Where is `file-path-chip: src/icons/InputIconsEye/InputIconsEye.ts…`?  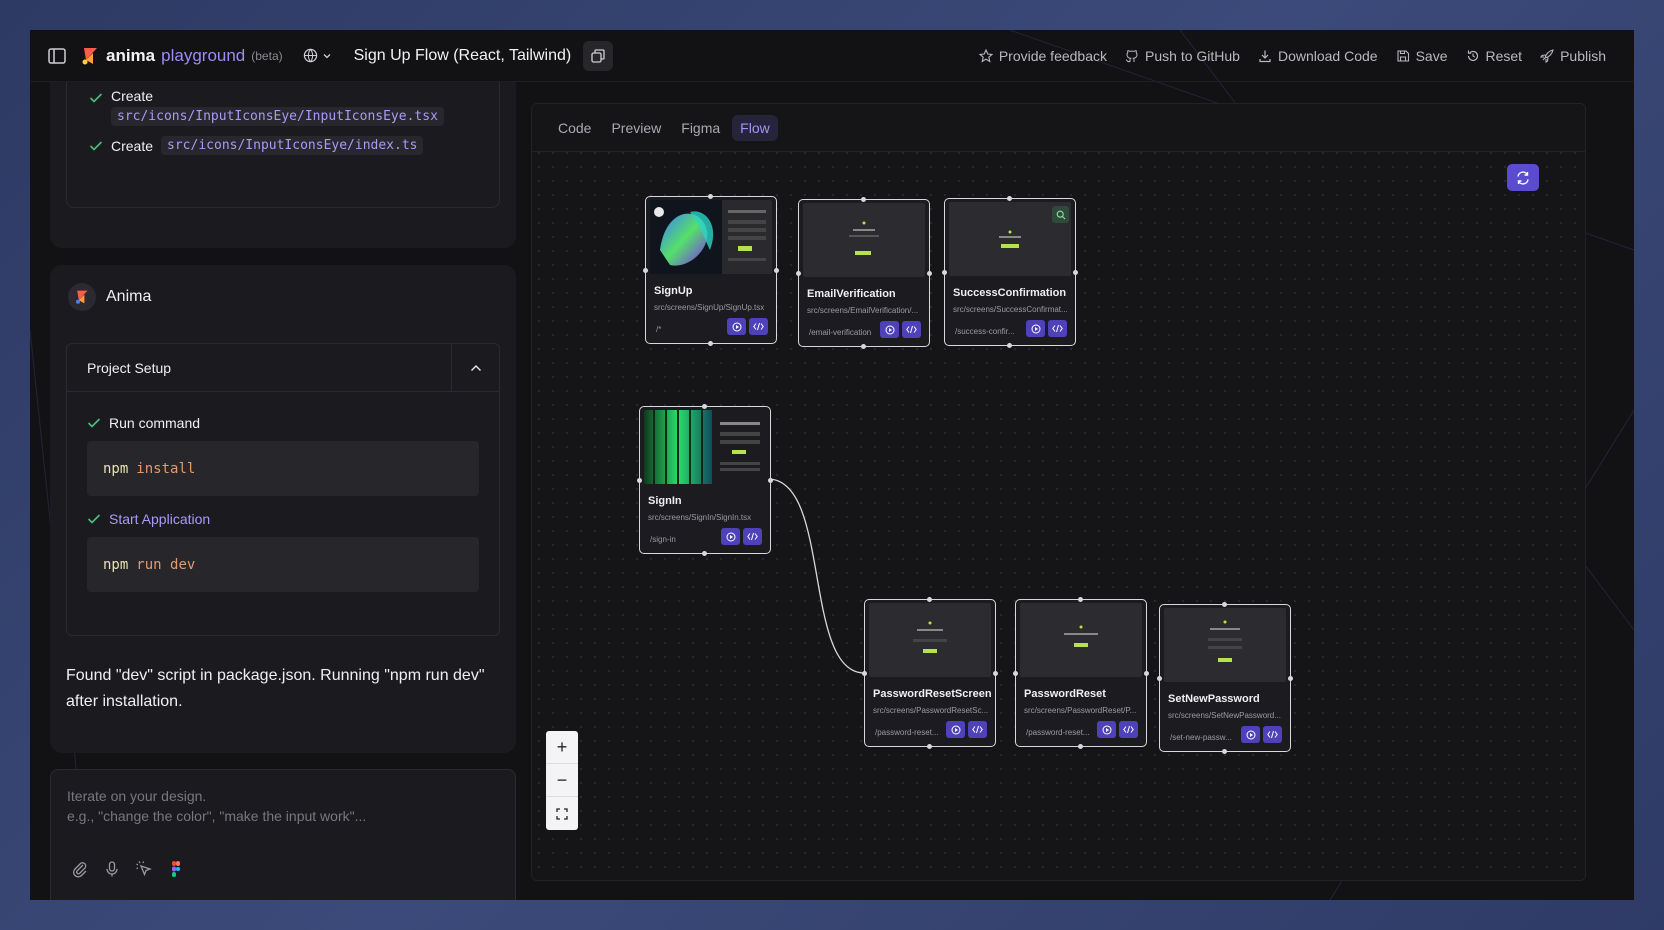
file-path-chip: src/icons/InputIconsEye/InputIconsEye.ts… is located at coordinates (277, 116).